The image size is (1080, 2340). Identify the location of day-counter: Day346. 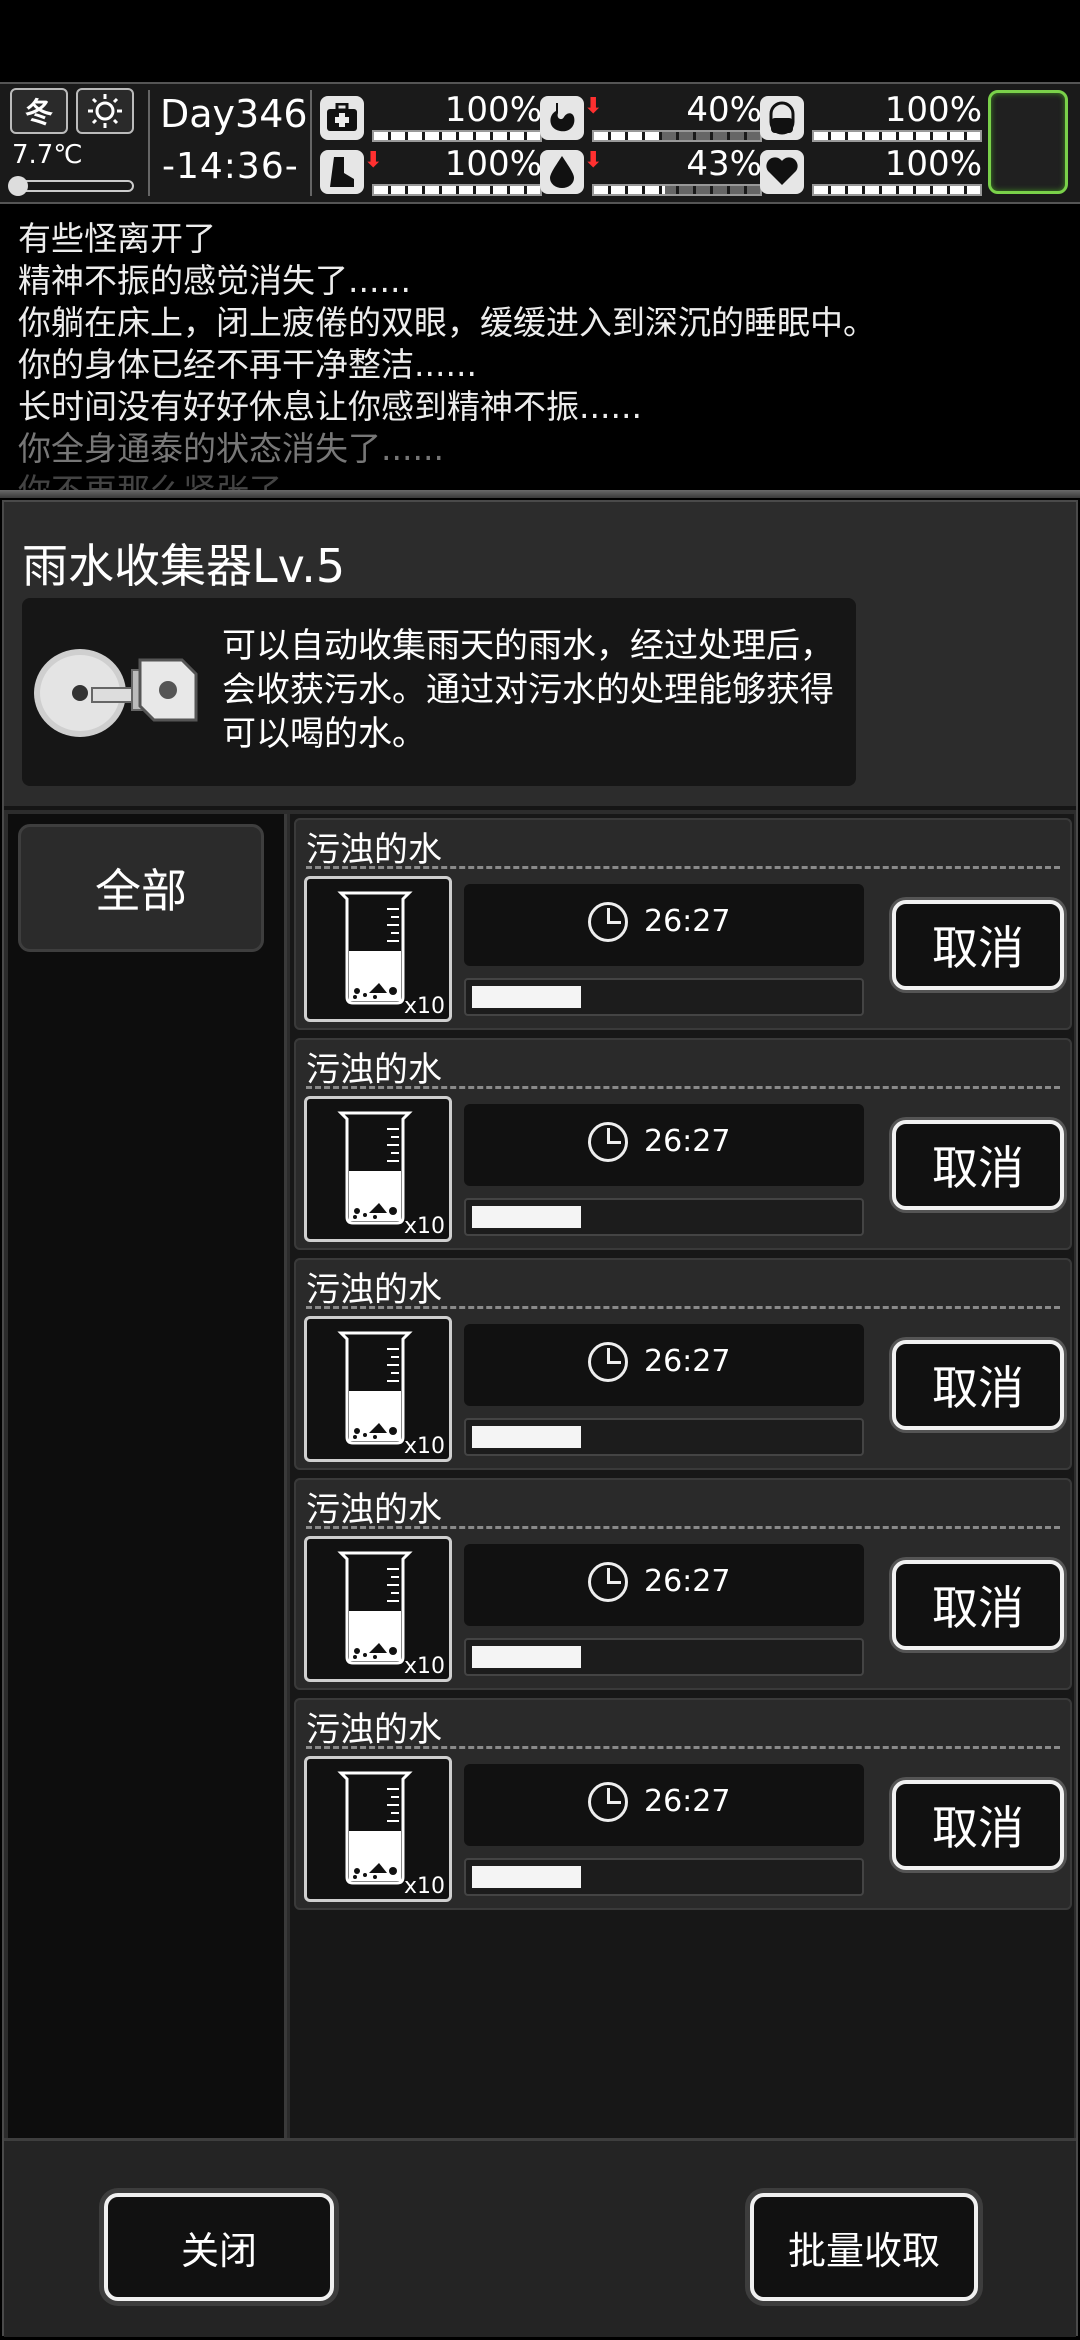
(234, 114).